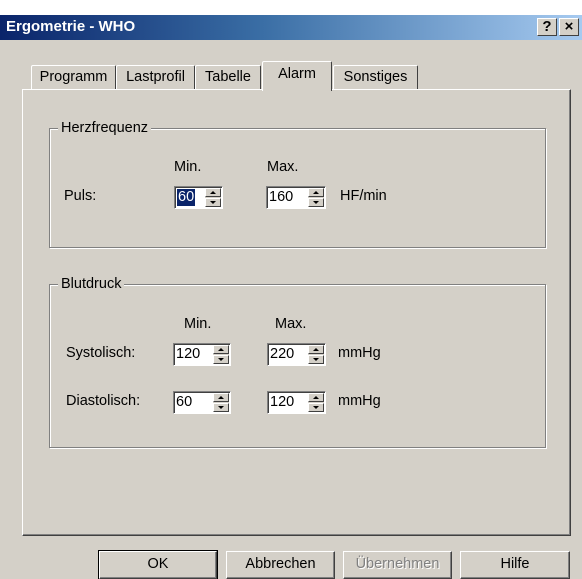  Describe the element at coordinates (282, 402) in the screenshot. I see `diastolisch-max-value: 120` at that location.